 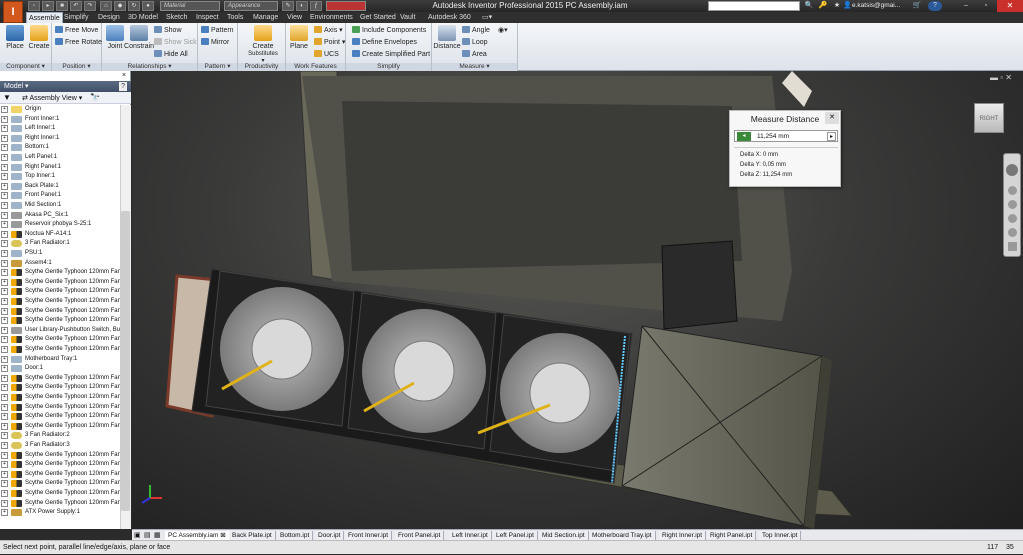 I want to click on tree-item: +3 Fan Radiator:3, so click(x=60, y=446).